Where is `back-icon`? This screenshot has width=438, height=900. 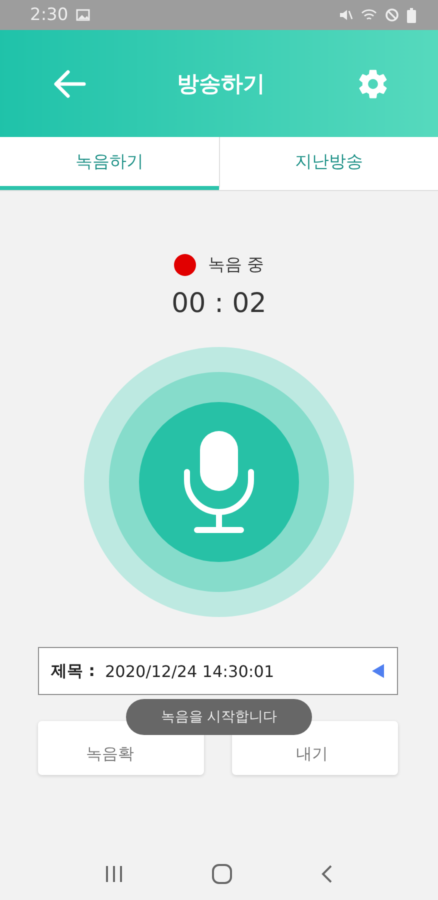 back-icon is located at coordinates (327, 874).